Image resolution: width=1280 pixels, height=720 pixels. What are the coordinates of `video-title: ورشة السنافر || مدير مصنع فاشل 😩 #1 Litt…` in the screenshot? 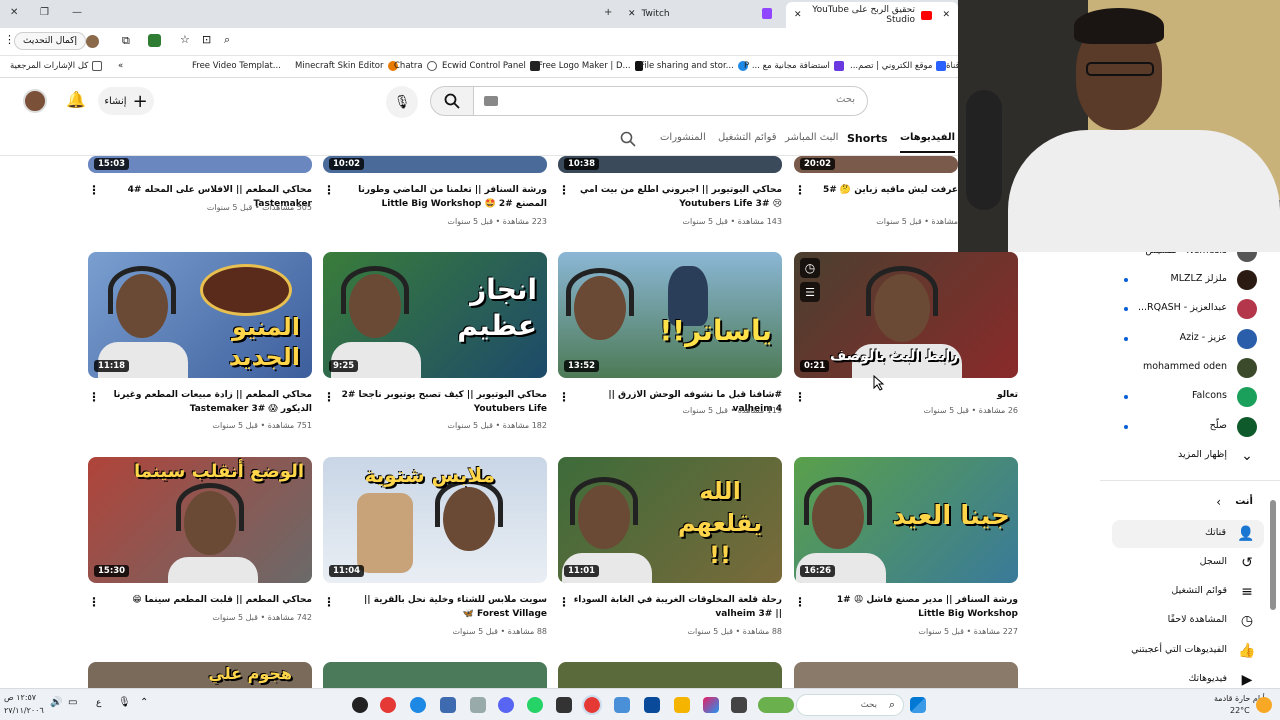 It's located at (913, 607).